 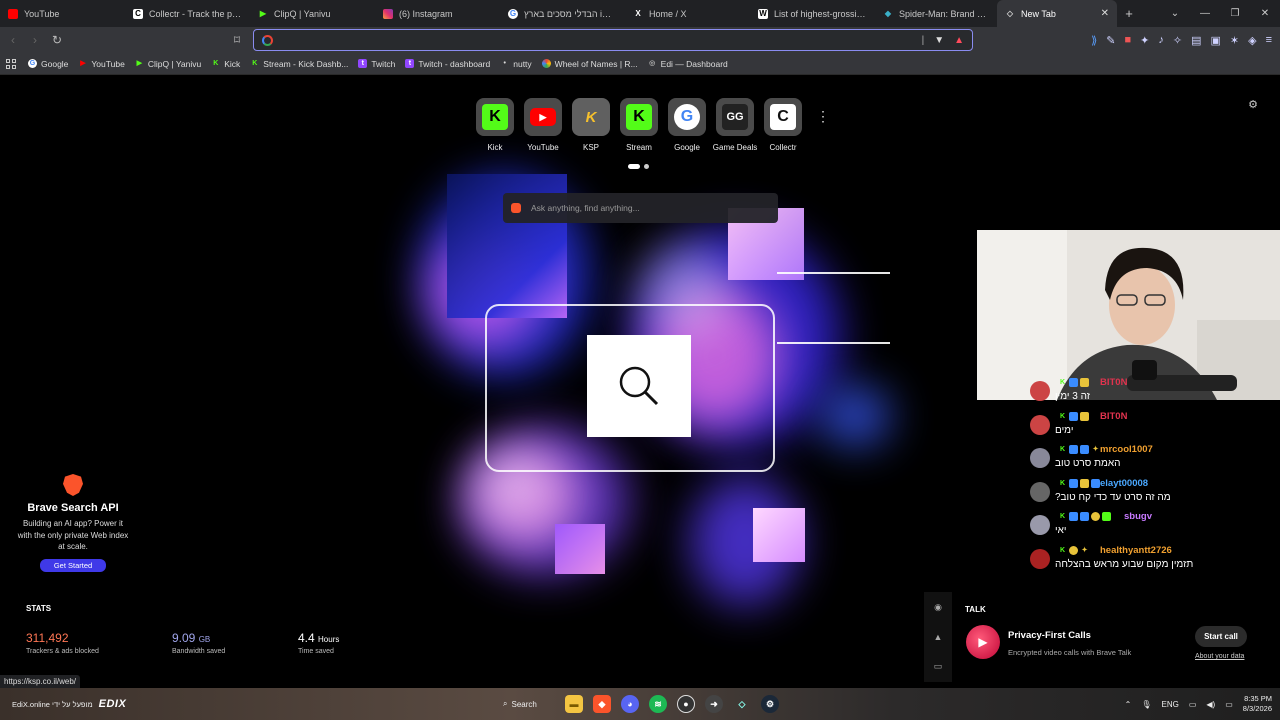 What do you see at coordinates (57, 40) in the screenshot?
I see `reload-icon: ↻` at bounding box center [57, 40].